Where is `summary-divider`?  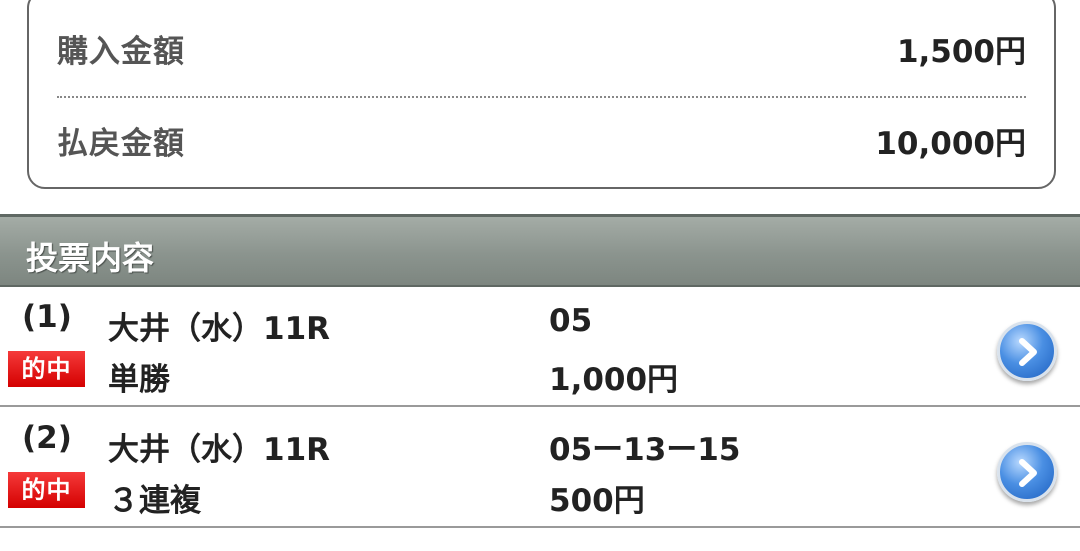 summary-divider is located at coordinates (541, 97).